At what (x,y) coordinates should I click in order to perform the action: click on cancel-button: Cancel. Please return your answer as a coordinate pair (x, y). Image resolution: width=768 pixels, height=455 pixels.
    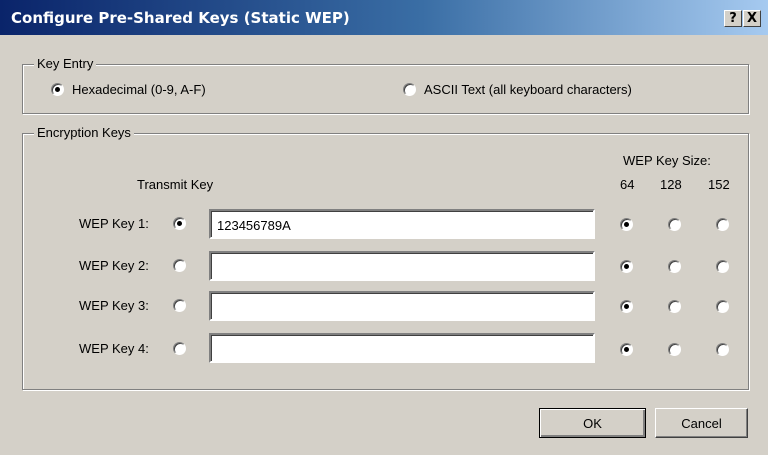
    Looking at the image, I should click on (701, 423).